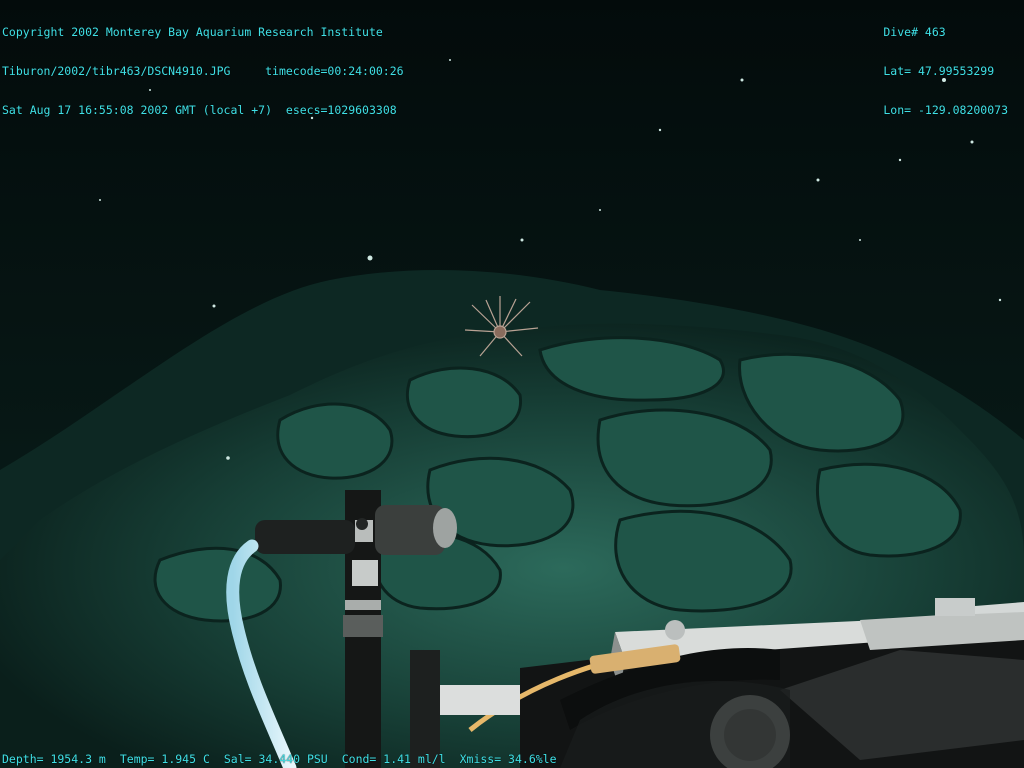  I want to click on timecode: timecode=00:24:00:26, so click(334, 71).